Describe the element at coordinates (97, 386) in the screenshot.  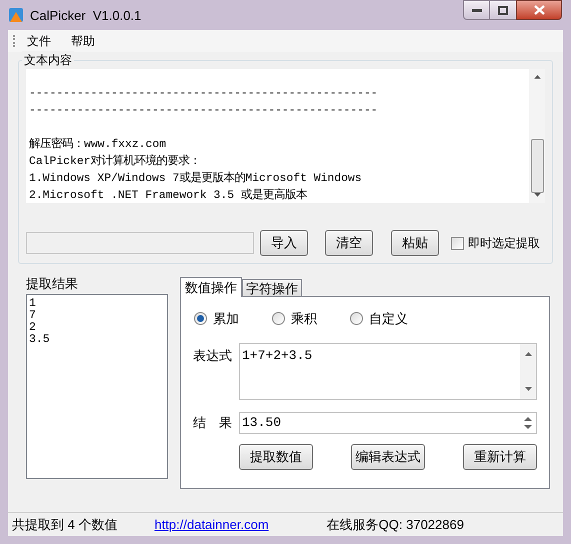
I see `results-list: 1 7 2 3.5` at that location.